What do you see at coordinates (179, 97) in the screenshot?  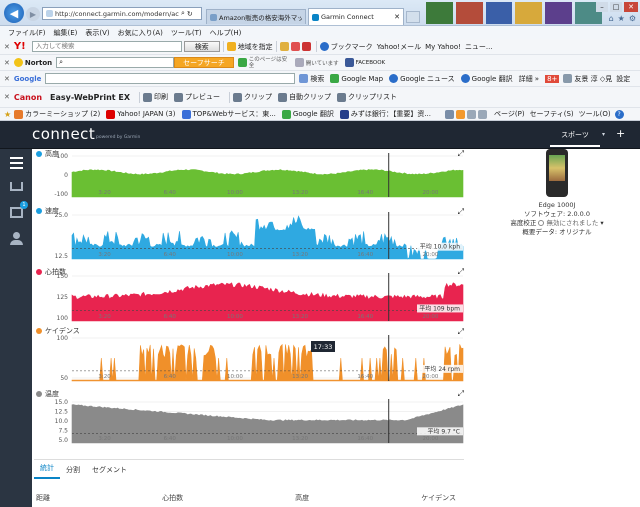 I see `preview-icon` at bounding box center [179, 97].